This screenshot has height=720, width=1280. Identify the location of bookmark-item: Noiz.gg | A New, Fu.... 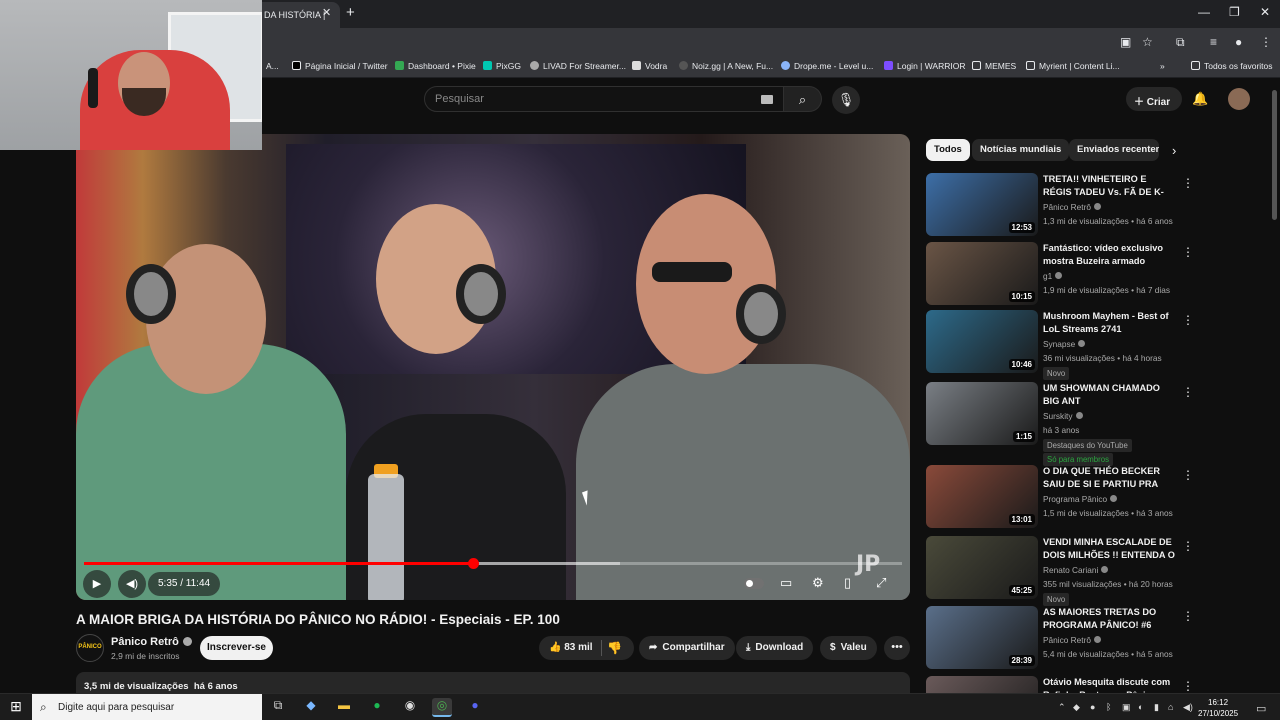
(726, 66).